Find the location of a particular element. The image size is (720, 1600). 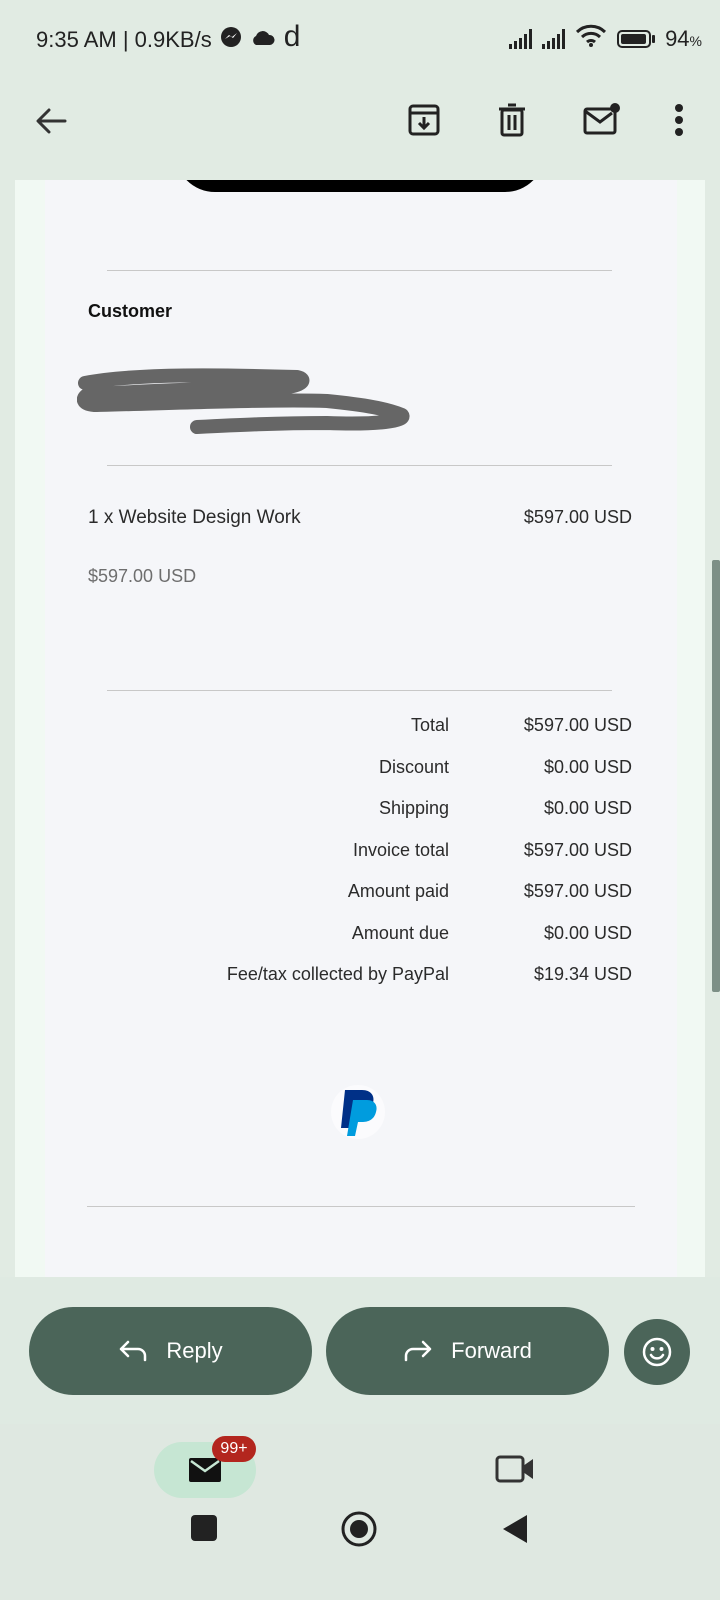

d-glyph: d is located at coordinates (292, 36).